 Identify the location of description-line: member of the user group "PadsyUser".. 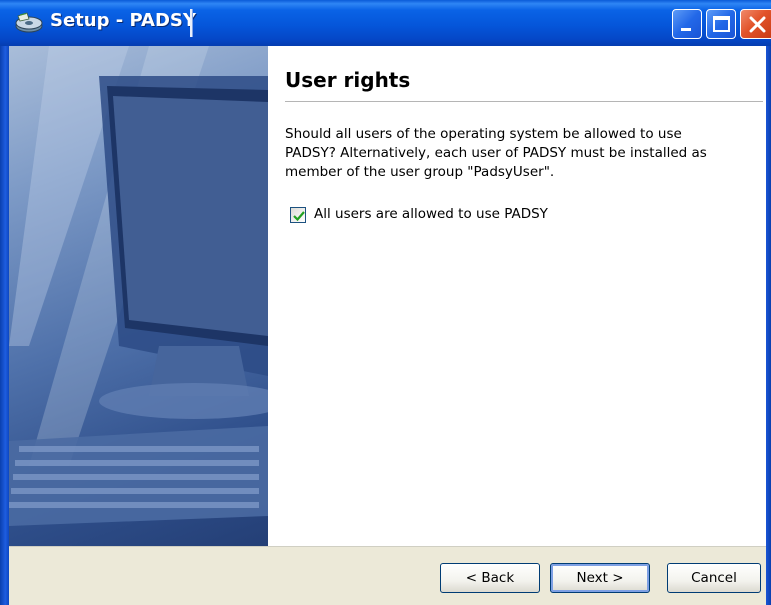
(420, 172).